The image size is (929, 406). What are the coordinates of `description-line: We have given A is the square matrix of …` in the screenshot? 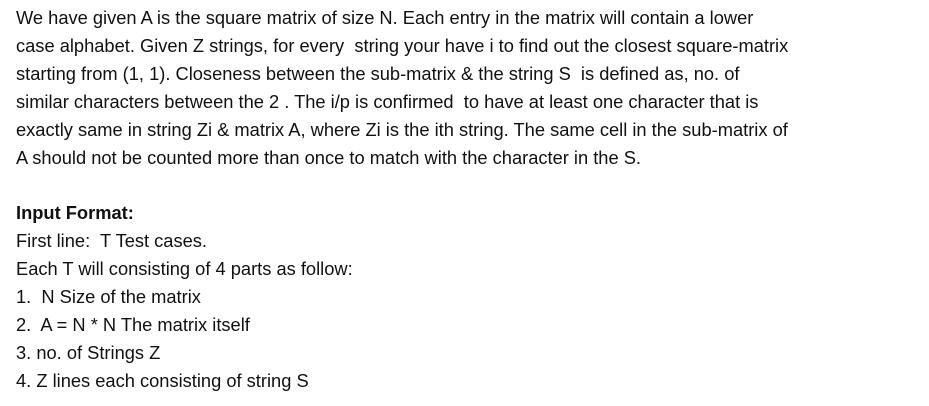 It's located at (385, 17).